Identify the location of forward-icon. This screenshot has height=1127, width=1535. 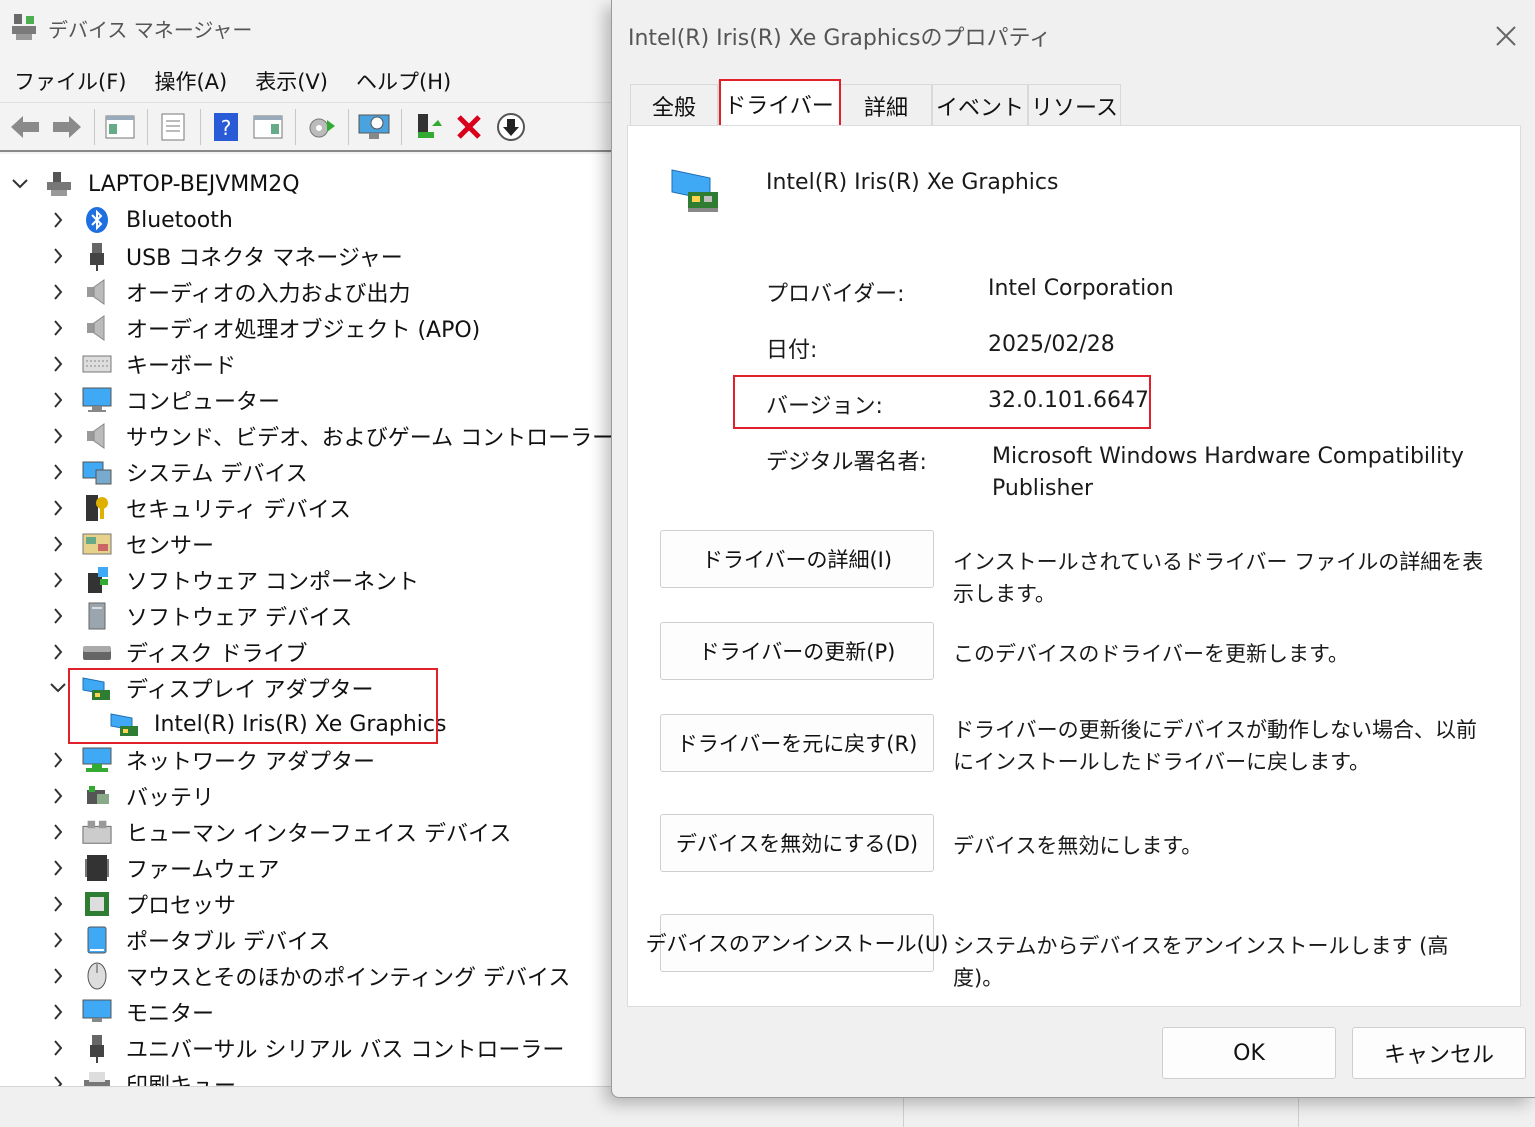
(67, 127).